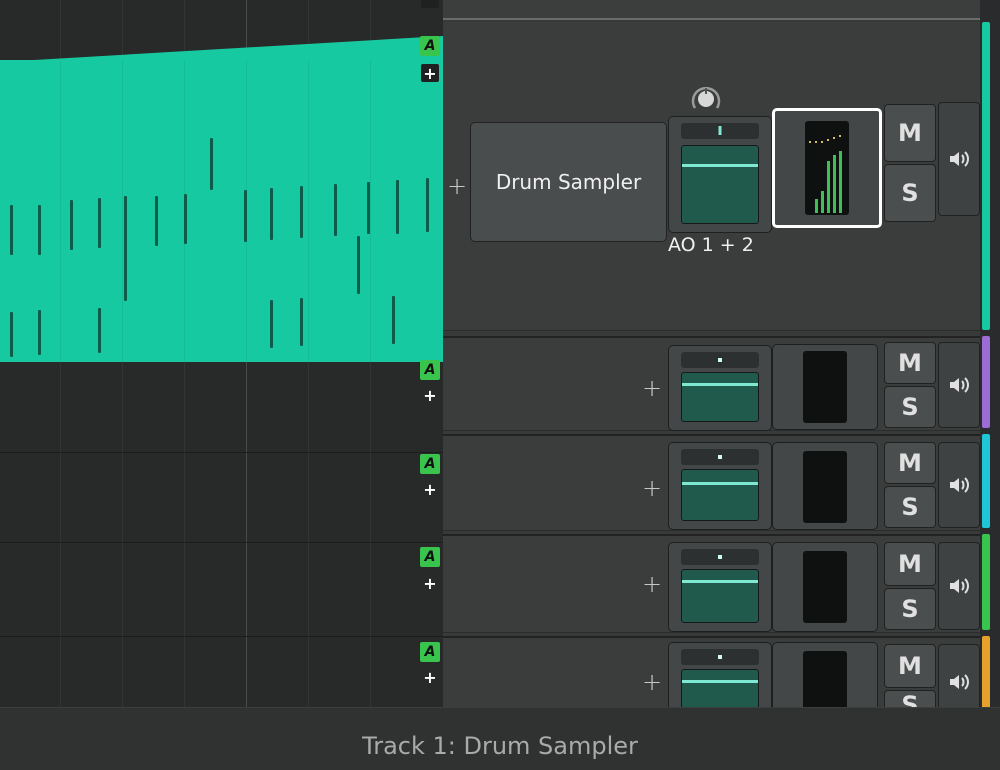  Describe the element at coordinates (706, 101) in the screenshot. I see `input-knob-icon` at that location.